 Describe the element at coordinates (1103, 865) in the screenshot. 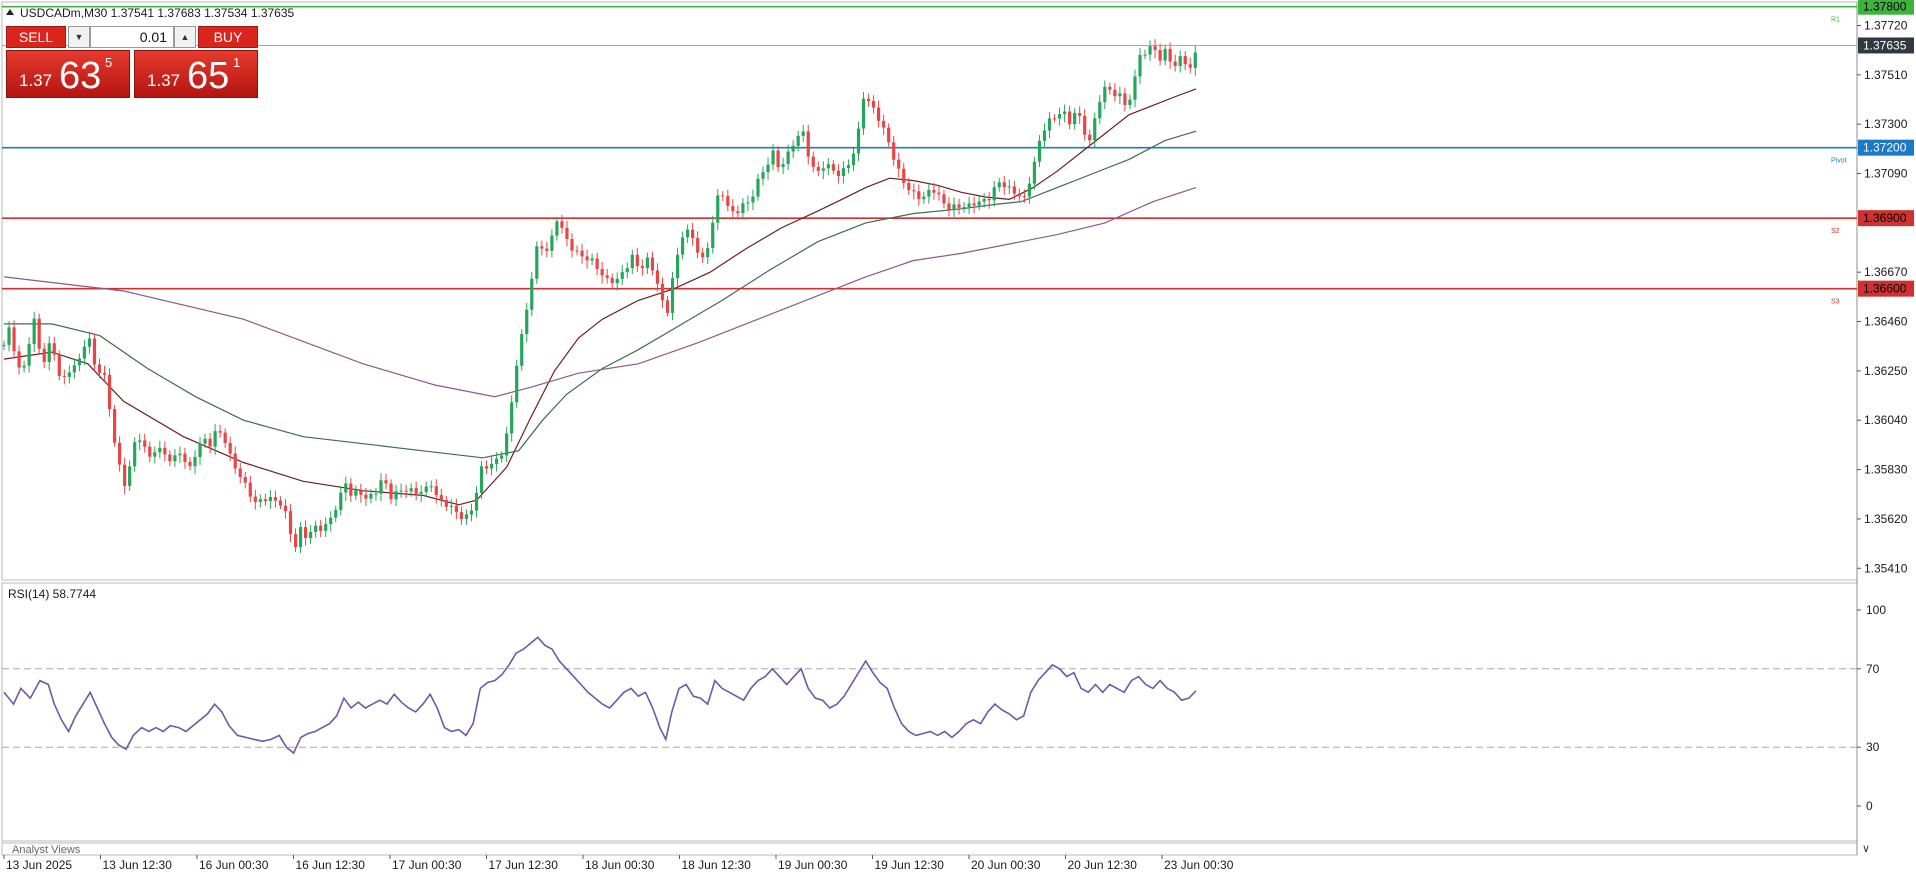

I see `time-tick-label: 20 Jun 12:30` at that location.